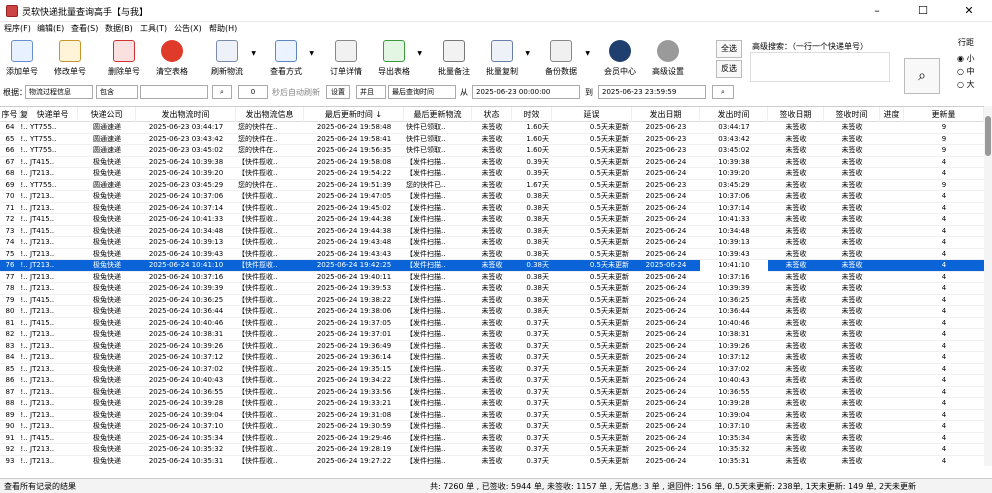 This screenshot has height=493, width=992. I want to click on column-header: 快递单号, so click(53, 114).